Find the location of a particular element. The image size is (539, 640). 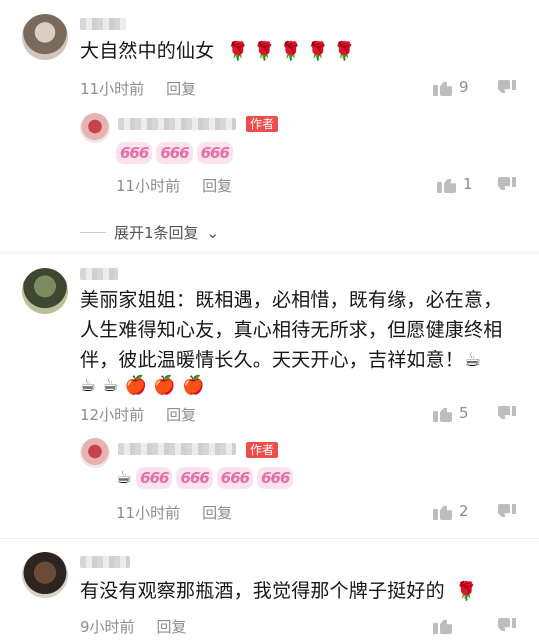

chevron-down-icon: ⌄ is located at coordinates (213, 232).